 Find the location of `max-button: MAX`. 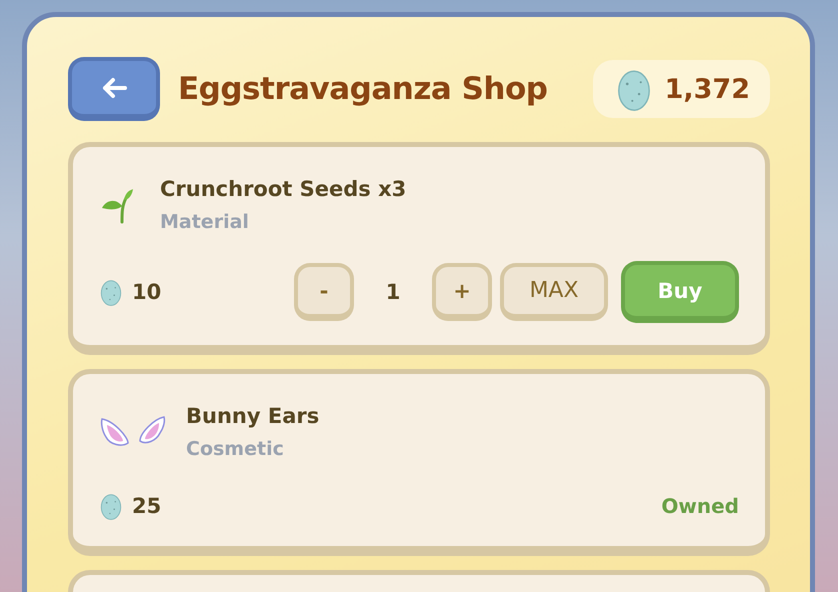

max-button: MAX is located at coordinates (554, 292).